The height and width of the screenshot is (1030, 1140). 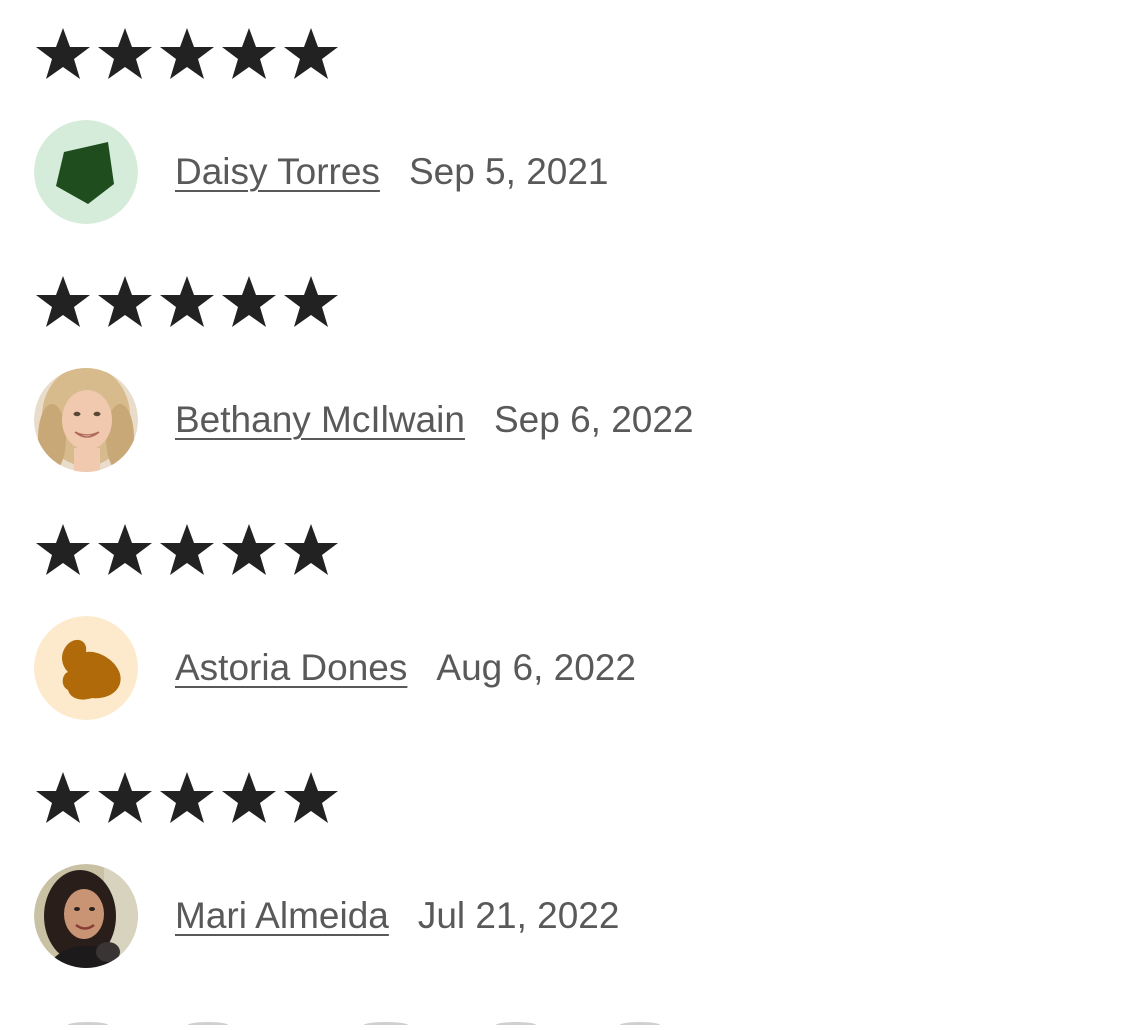 I want to click on review-date: Sep 5, 2021, so click(x=508, y=171).